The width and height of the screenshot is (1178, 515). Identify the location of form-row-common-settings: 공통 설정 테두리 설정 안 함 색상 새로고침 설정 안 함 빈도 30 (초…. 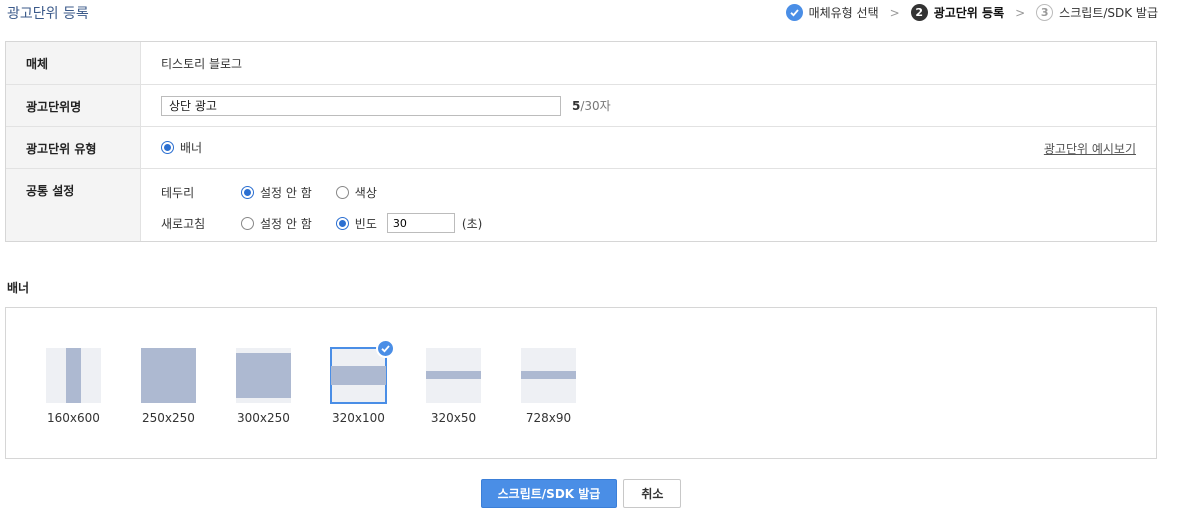
(581, 205).